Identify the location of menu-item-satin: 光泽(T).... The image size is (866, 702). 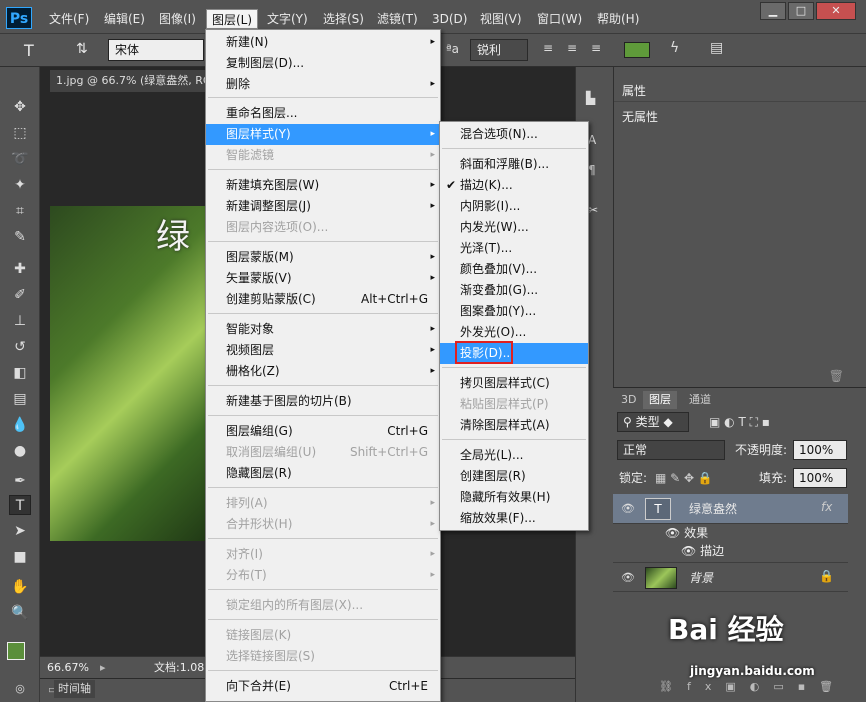
(514, 248).